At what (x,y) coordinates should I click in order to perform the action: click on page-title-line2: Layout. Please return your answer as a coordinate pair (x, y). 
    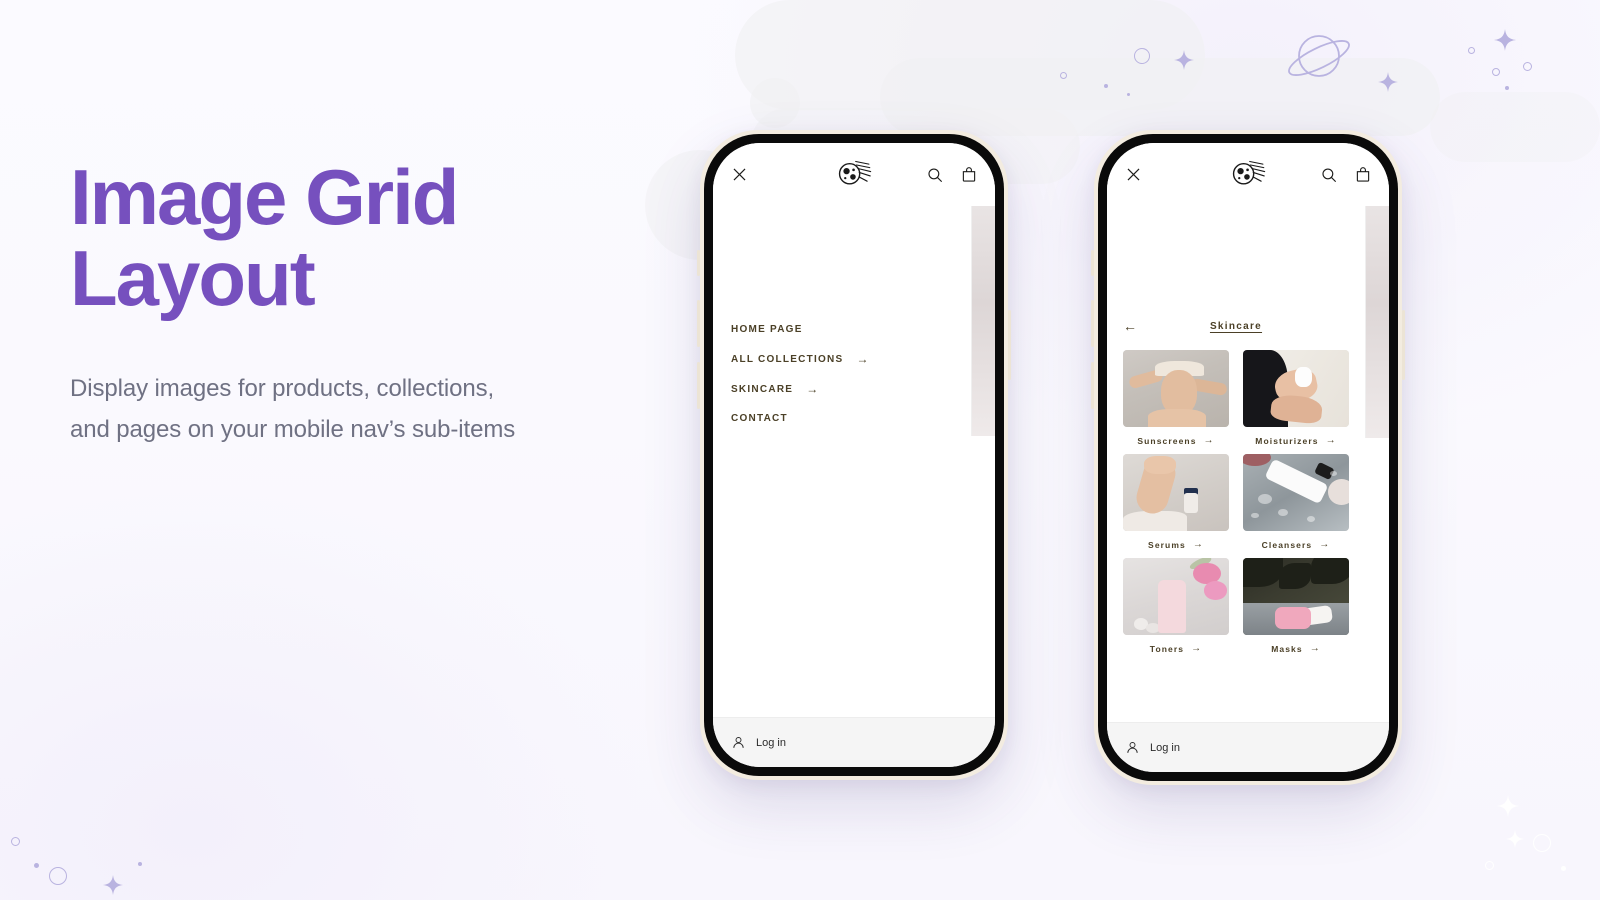
    Looking at the image, I should click on (193, 277).